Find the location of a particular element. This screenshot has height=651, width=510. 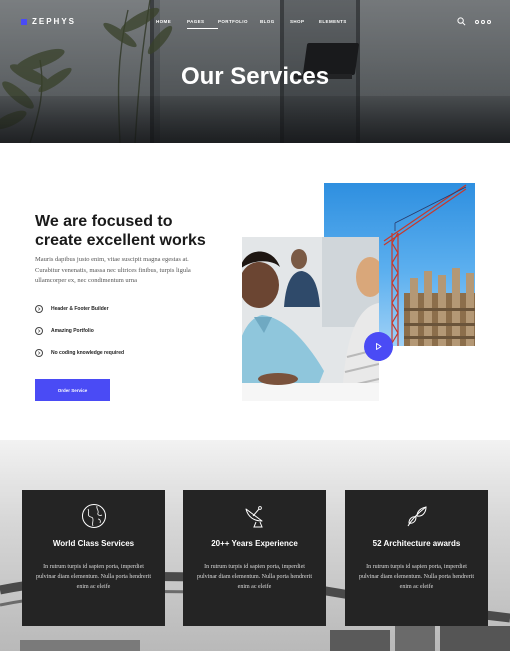

team-meeting-illustration is located at coordinates (310, 319).